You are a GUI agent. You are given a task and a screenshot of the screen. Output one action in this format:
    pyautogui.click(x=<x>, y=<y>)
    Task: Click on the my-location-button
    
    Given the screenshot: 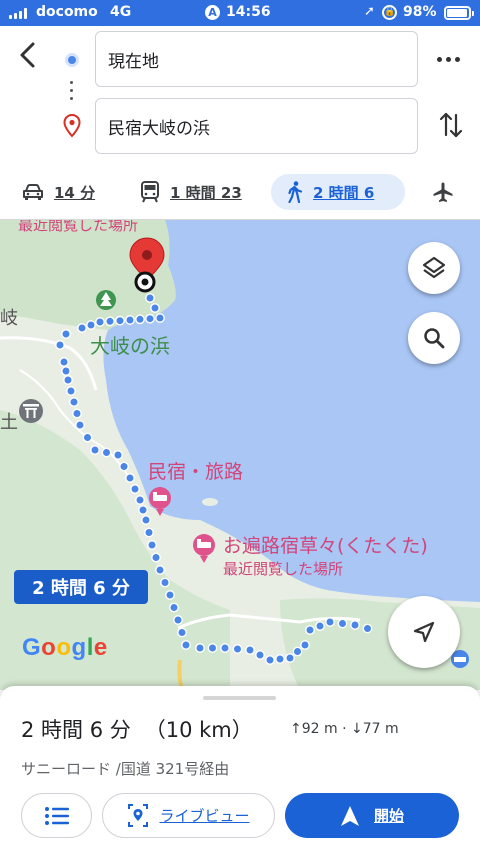 What is the action you would take?
    pyautogui.click(x=424, y=632)
    